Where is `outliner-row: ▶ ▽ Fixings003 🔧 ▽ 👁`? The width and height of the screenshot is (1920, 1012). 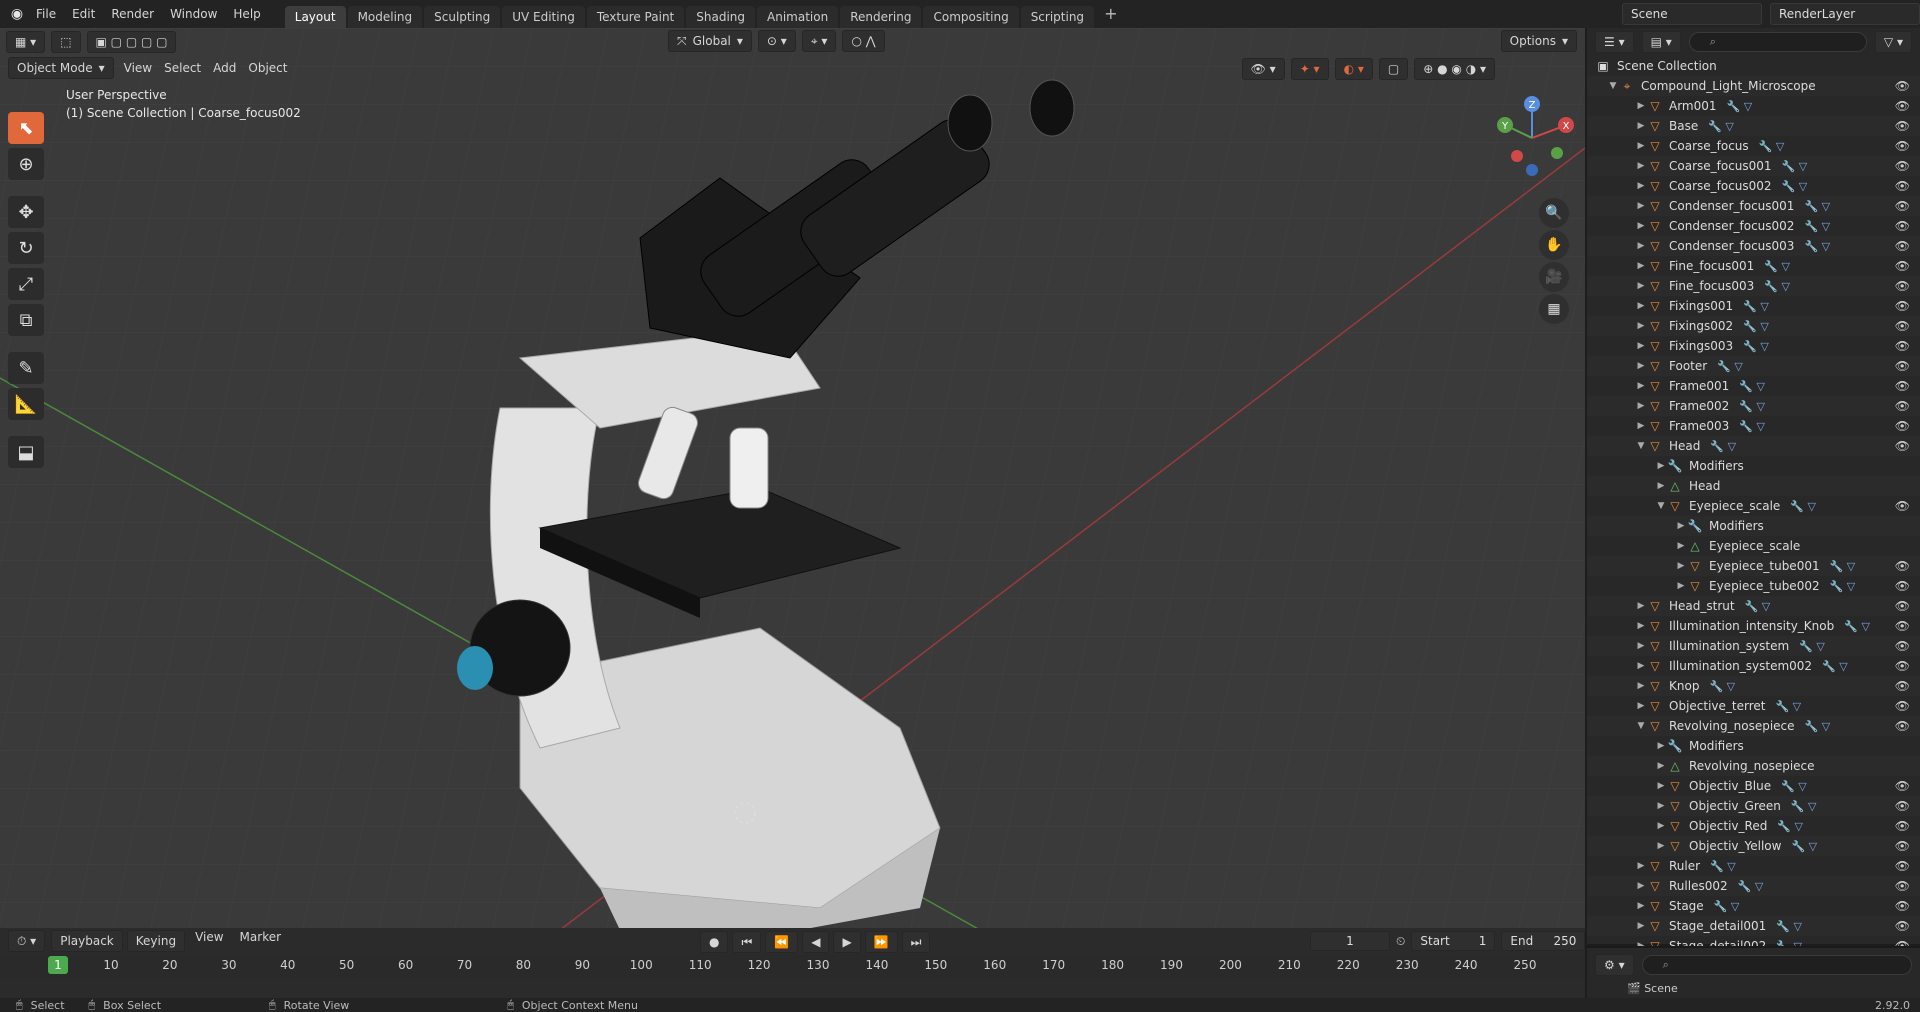 outliner-row: ▶ ▽ Fixings003 🔧 ▽ 👁 is located at coordinates (1753, 346).